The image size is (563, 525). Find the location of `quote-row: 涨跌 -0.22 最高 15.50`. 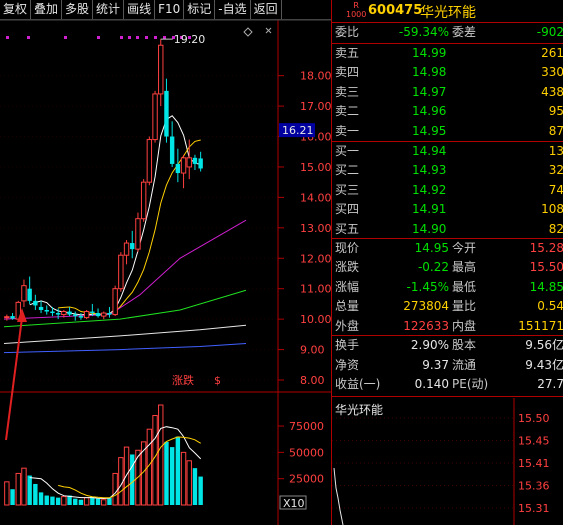

quote-row: 涨跌 -0.22 最高 15.50 is located at coordinates (447, 267).